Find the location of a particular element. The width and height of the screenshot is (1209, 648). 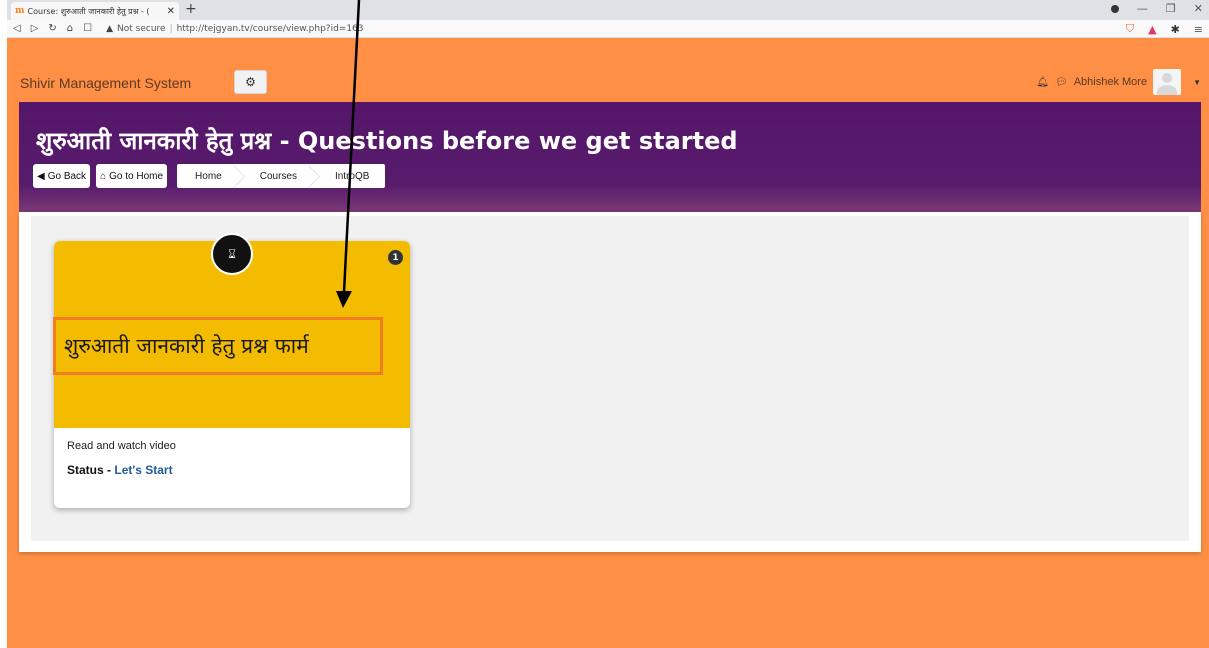

tab-title: Course: शुरुआती जानकारी हेतु प्रश्न - ( is located at coordinates (88, 11).